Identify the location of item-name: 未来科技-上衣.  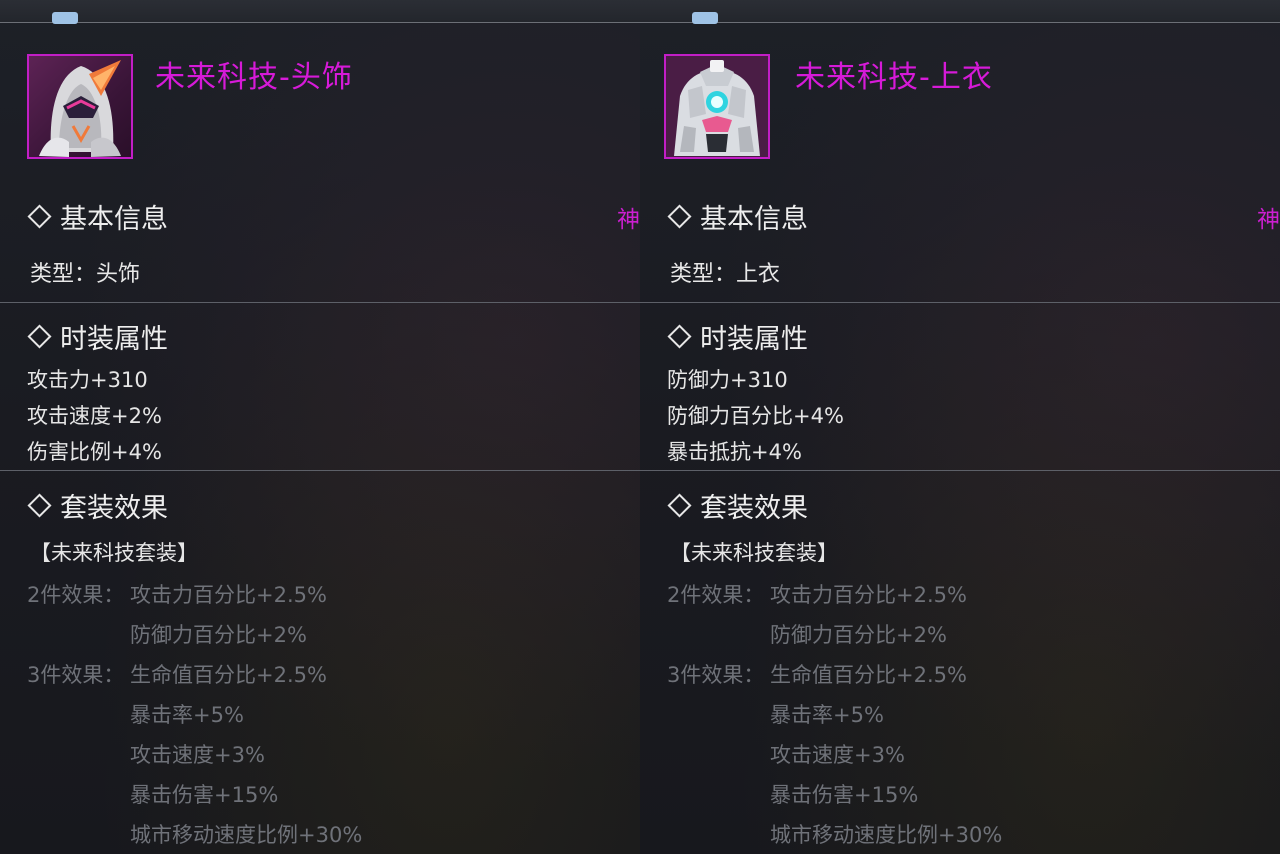
(894, 77).